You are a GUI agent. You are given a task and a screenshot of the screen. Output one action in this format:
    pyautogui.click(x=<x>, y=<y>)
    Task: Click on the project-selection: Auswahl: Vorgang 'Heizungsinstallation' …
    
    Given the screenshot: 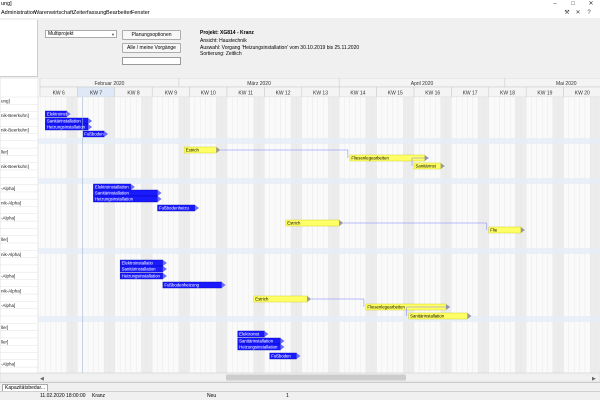 What is the action you would take?
    pyautogui.click(x=280, y=47)
    